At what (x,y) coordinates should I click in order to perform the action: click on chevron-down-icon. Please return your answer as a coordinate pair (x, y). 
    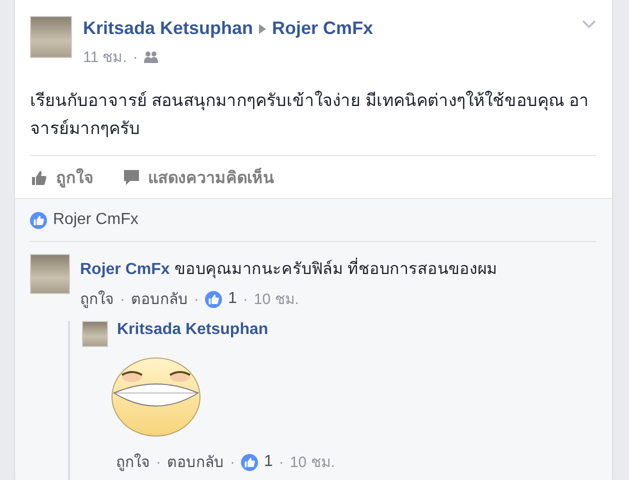
    Looking at the image, I should click on (589, 24).